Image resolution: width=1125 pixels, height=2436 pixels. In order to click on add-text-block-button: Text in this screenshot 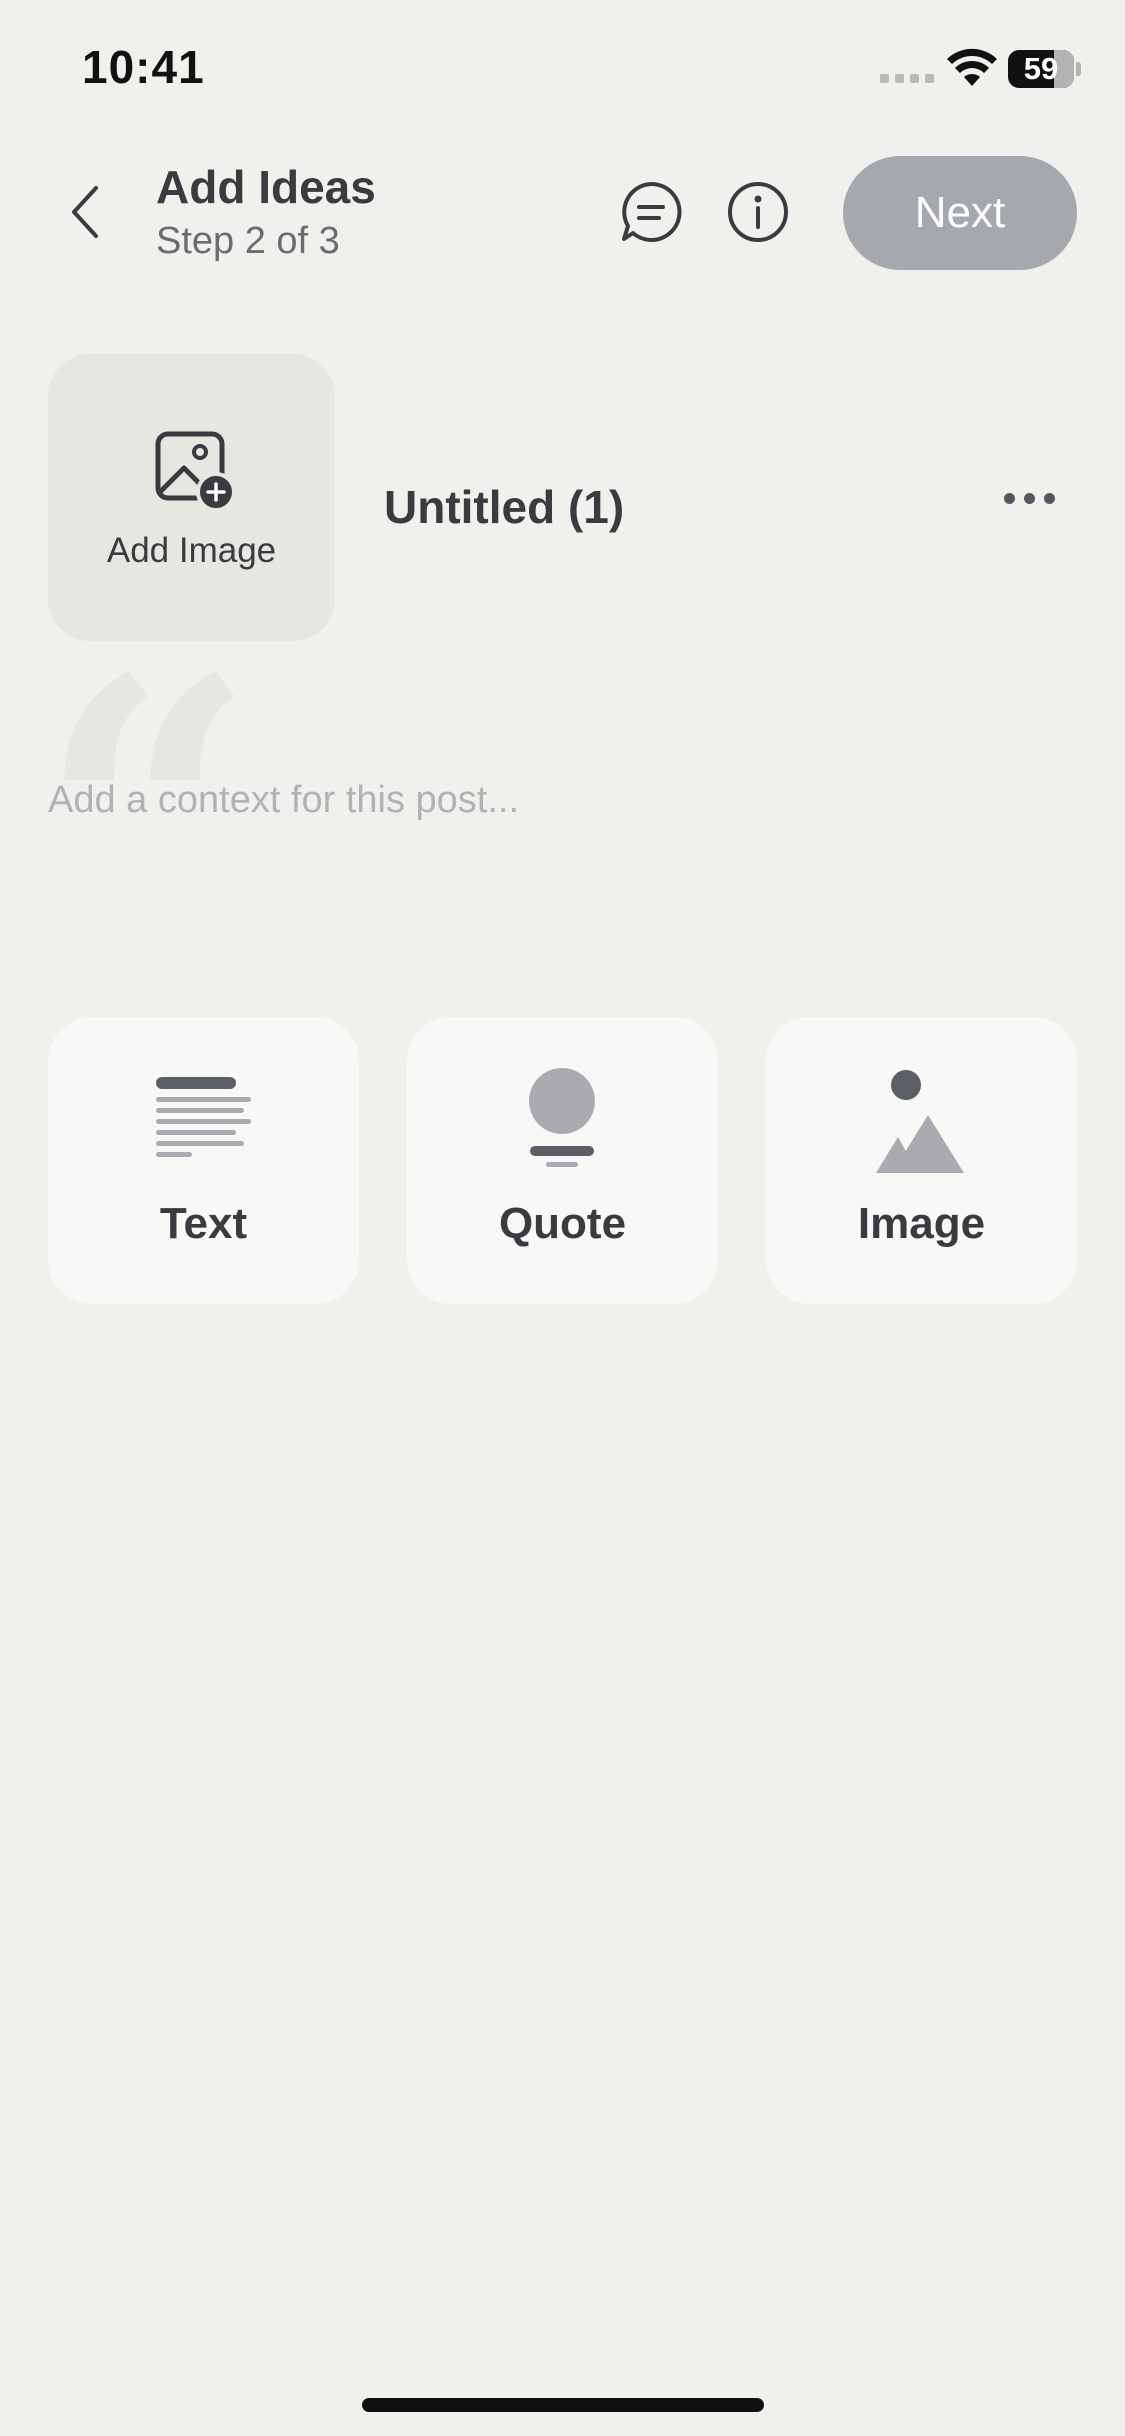, I will do `click(203, 1160)`.